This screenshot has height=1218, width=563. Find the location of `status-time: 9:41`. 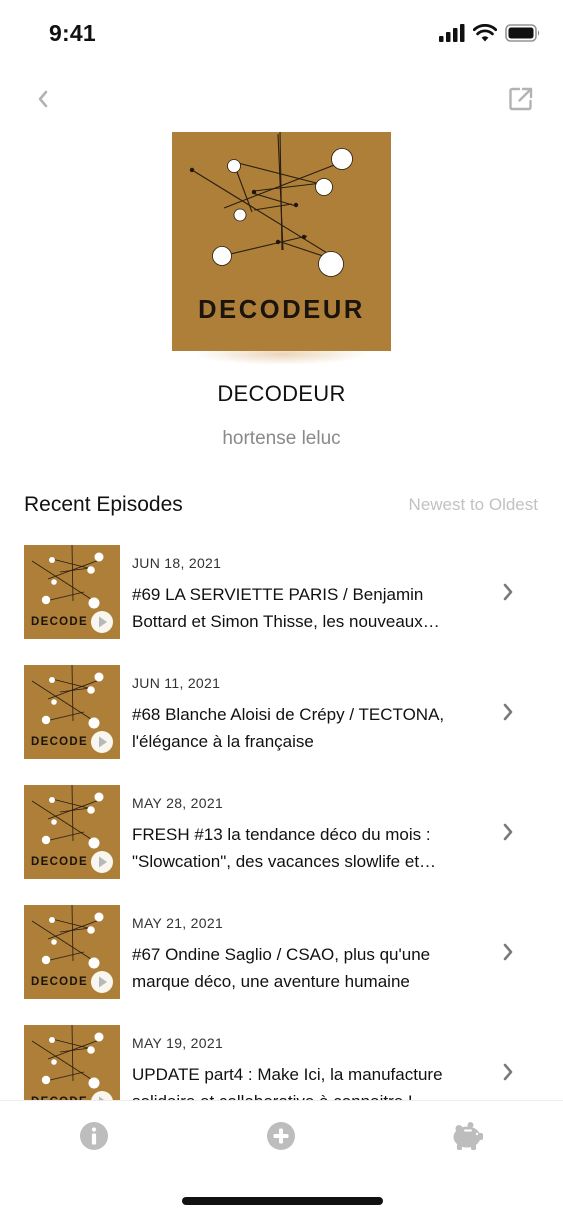

status-time: 9:41 is located at coordinates (72, 33).